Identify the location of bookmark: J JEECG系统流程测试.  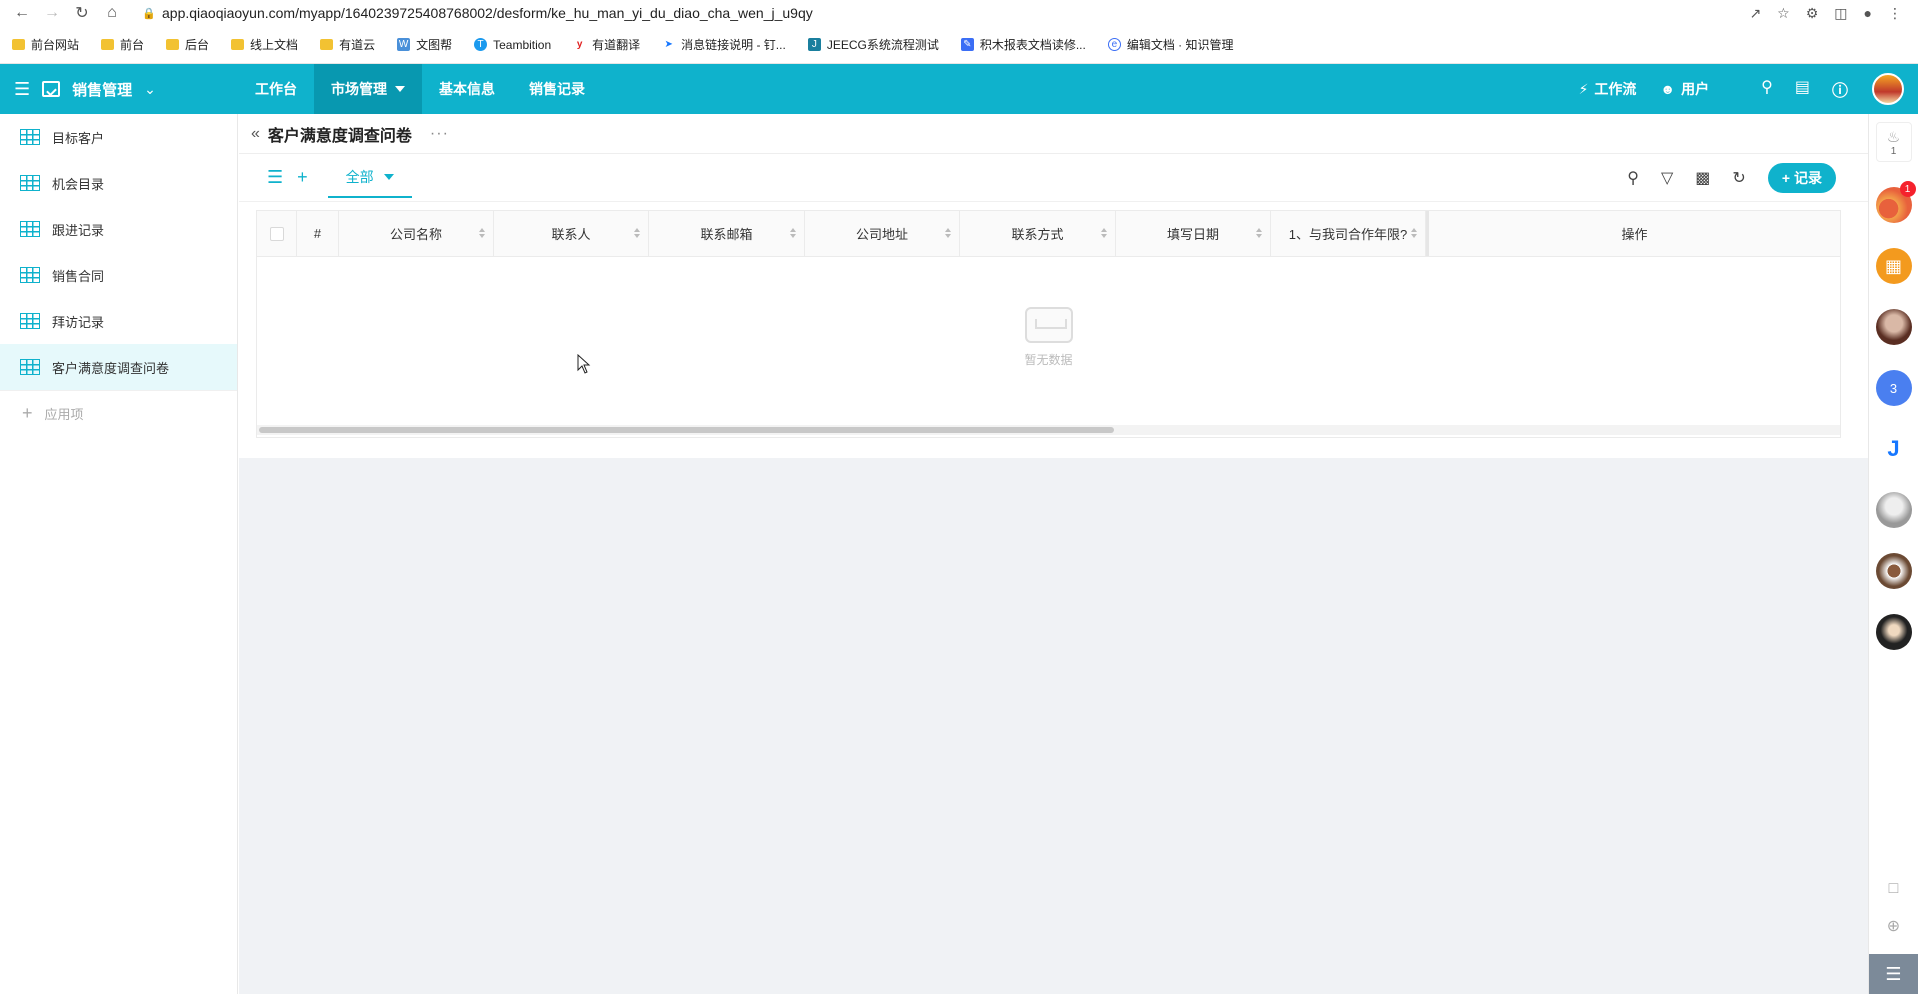
(873, 44).